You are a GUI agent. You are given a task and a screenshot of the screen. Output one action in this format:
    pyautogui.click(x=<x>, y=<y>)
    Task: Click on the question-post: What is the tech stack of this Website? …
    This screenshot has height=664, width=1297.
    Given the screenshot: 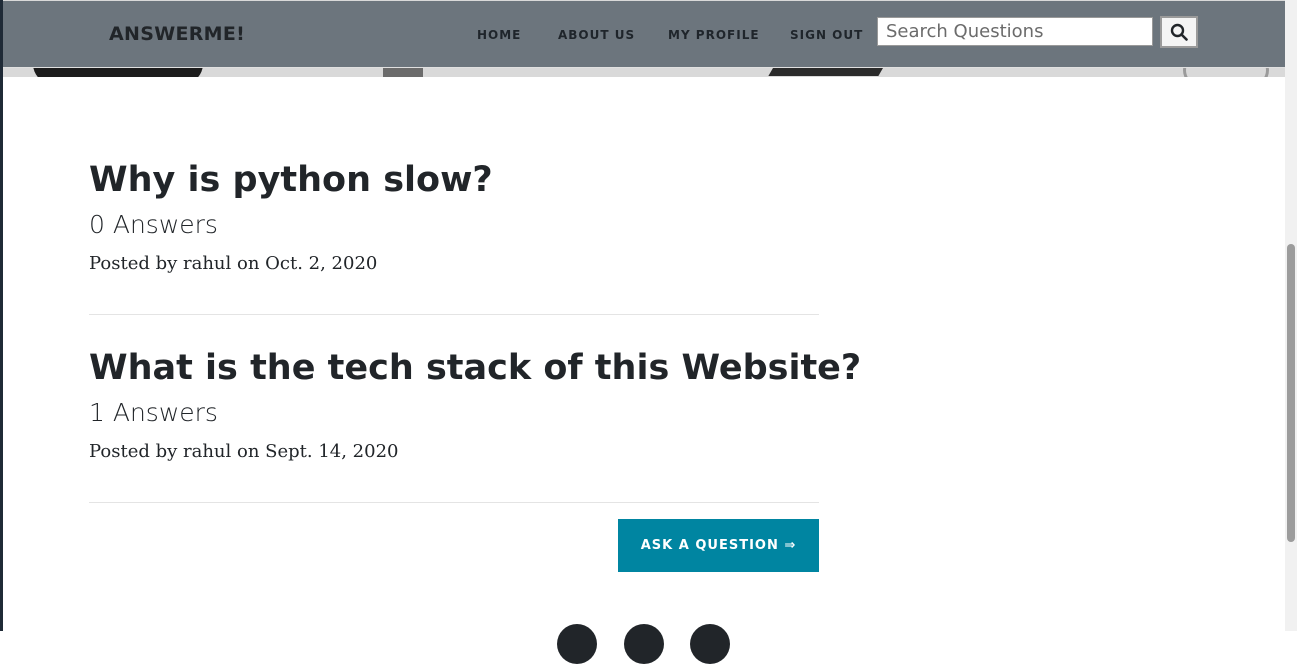 What is the action you would take?
    pyautogui.click(x=475, y=405)
    